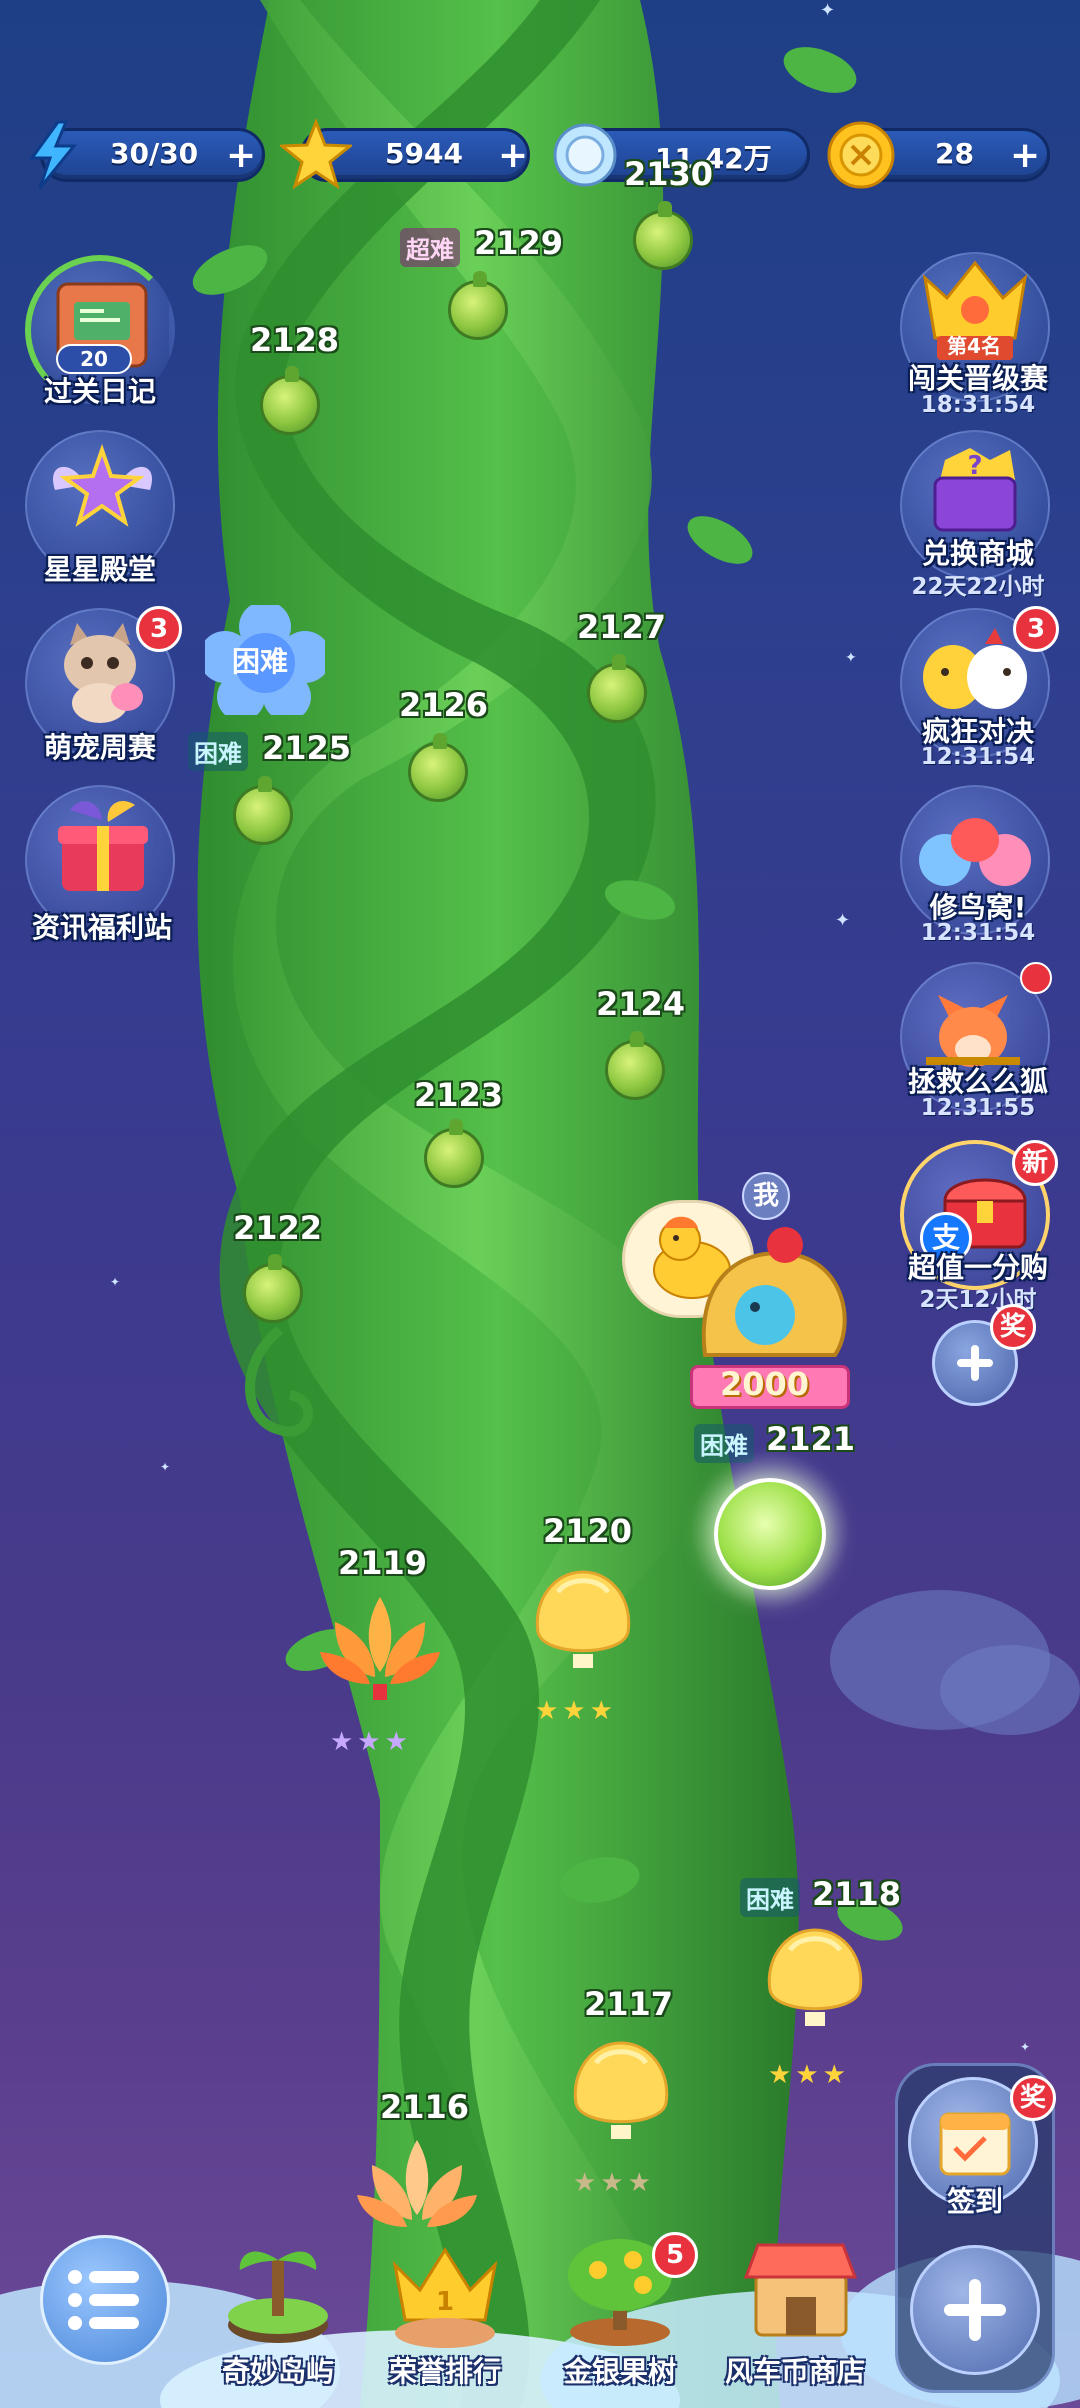 The width and height of the screenshot is (1080, 2408). What do you see at coordinates (307, 748) in the screenshot?
I see `level-2125-number: 2125` at bounding box center [307, 748].